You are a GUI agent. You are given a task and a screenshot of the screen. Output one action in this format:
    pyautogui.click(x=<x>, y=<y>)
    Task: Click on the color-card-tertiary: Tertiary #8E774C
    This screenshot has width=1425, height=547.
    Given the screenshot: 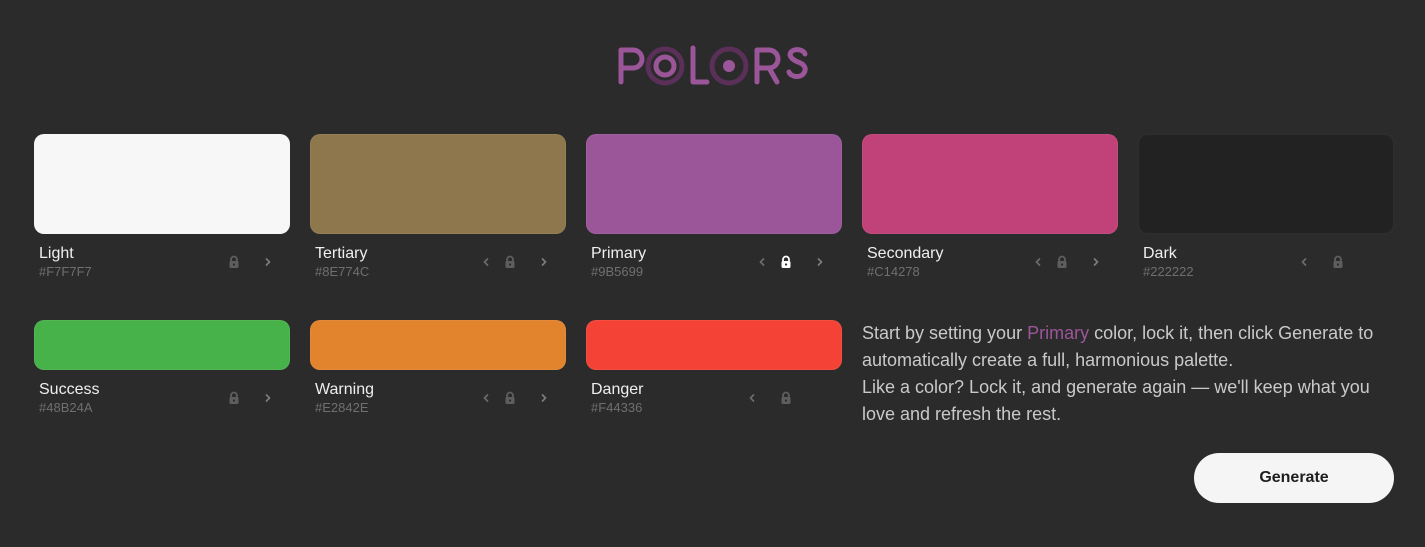 What is the action you would take?
    pyautogui.click(x=438, y=209)
    